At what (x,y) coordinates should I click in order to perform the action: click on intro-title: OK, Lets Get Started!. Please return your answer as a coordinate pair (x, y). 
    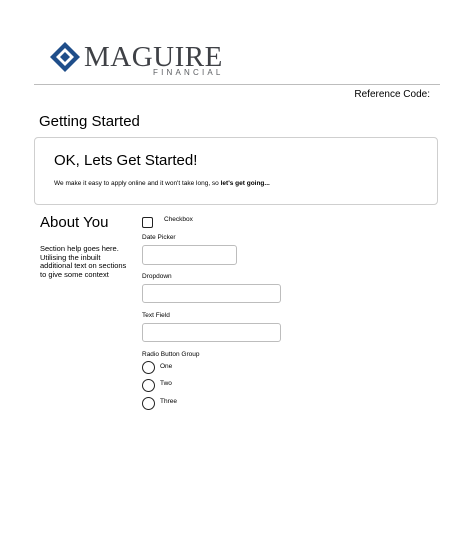
    Looking at the image, I should click on (126, 160).